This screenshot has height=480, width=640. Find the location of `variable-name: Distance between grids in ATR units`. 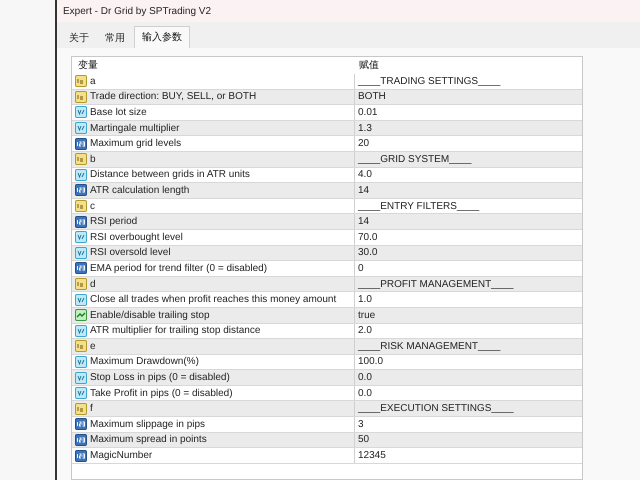

variable-name: Distance between grids in ATR units is located at coordinates (170, 175).